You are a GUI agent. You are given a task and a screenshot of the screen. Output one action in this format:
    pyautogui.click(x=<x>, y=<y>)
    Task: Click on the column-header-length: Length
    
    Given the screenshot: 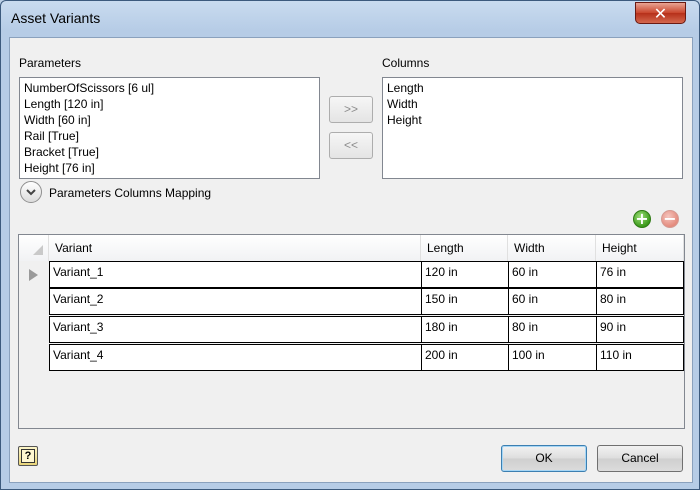 What is the action you would take?
    pyautogui.click(x=464, y=248)
    